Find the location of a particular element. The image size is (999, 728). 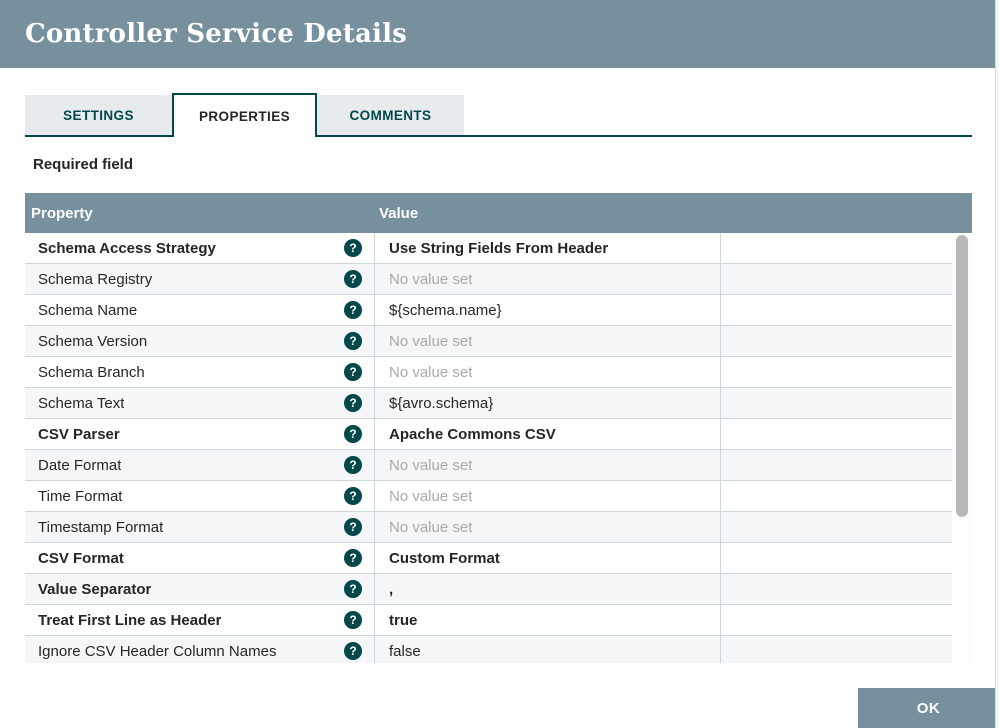

table-row: CSV Format ? Custom Format is located at coordinates (488, 558).